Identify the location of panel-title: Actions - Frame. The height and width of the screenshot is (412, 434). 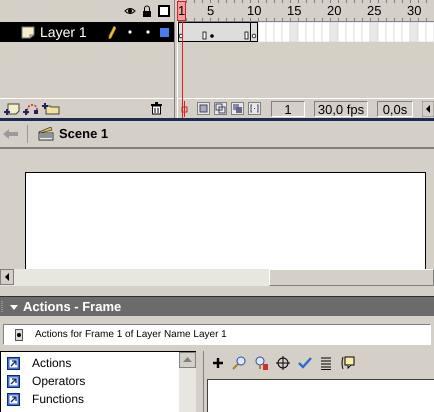
(72, 307).